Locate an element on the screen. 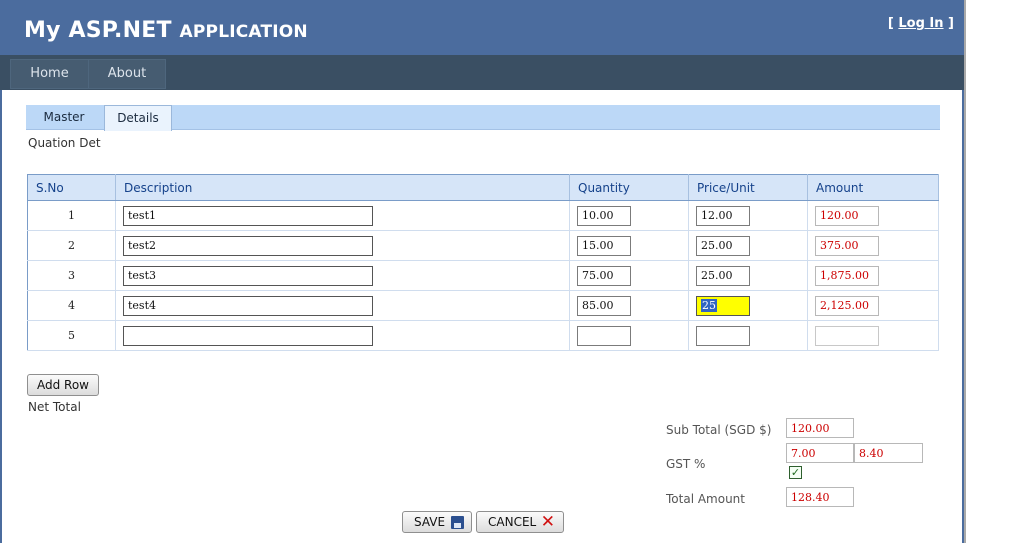 The width and height of the screenshot is (1017, 543). header-description: Description is located at coordinates (342, 187).